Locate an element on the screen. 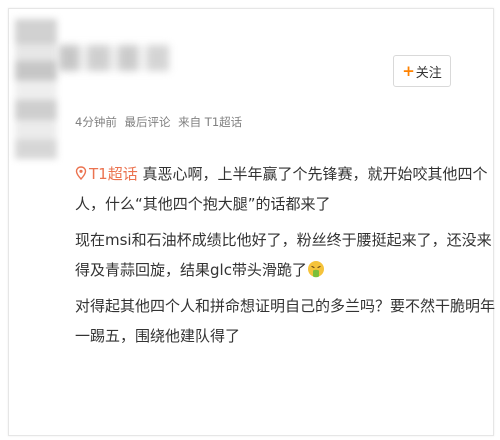  post-source: 来自 T1超话 is located at coordinates (210, 122).